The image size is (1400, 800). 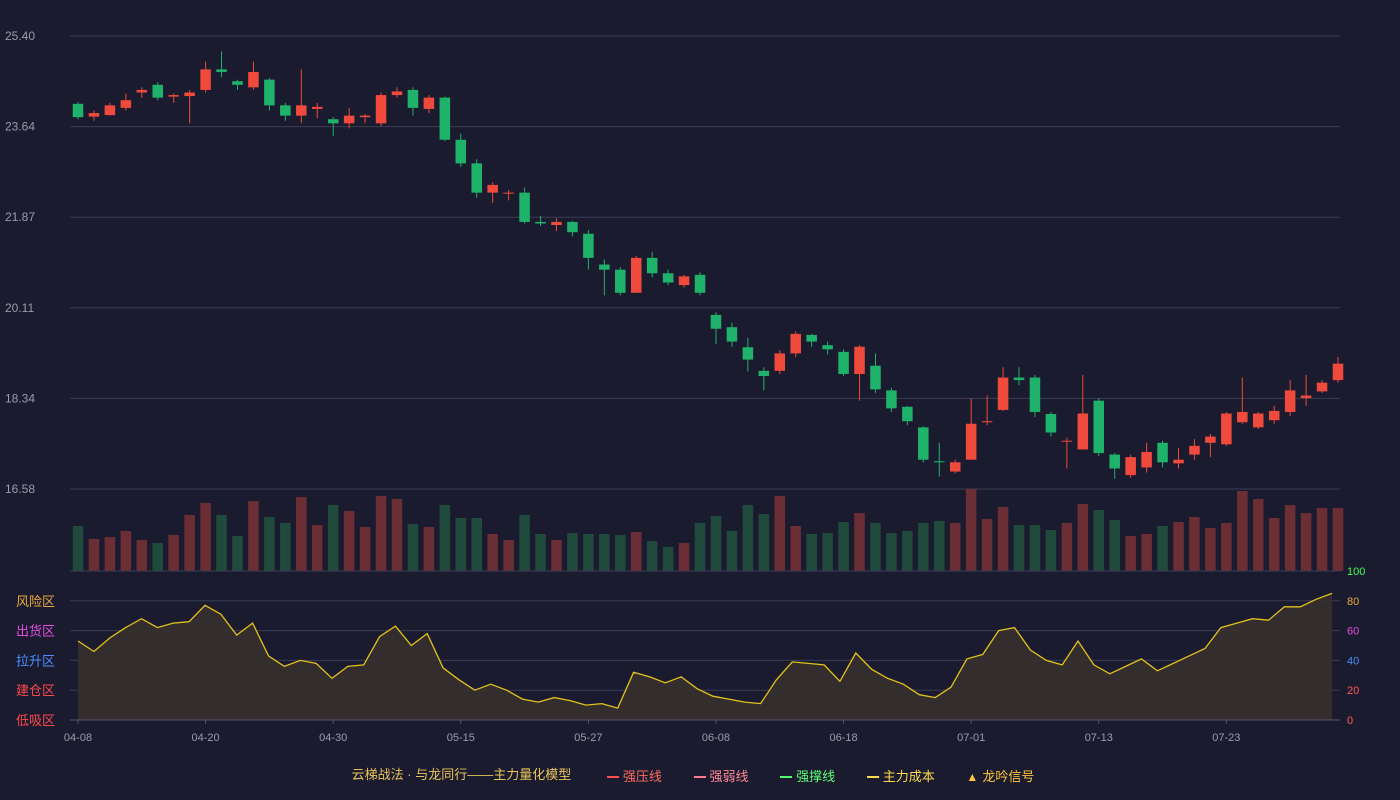 I want to click on x-tick-label: 04-30, so click(x=333, y=738).